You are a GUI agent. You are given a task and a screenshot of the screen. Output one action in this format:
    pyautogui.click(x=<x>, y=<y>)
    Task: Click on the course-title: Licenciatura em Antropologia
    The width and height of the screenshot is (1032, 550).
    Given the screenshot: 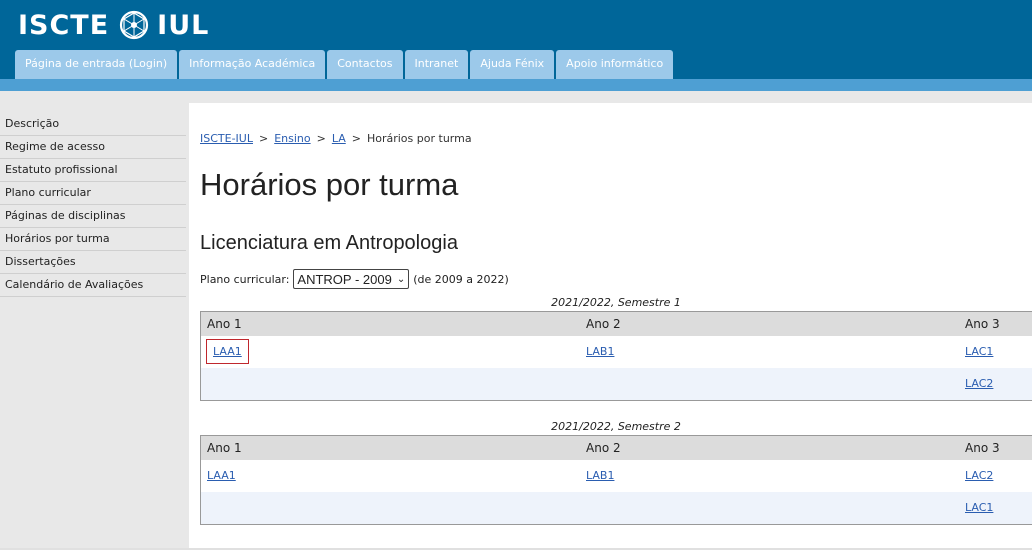 What is the action you would take?
    pyautogui.click(x=329, y=243)
    